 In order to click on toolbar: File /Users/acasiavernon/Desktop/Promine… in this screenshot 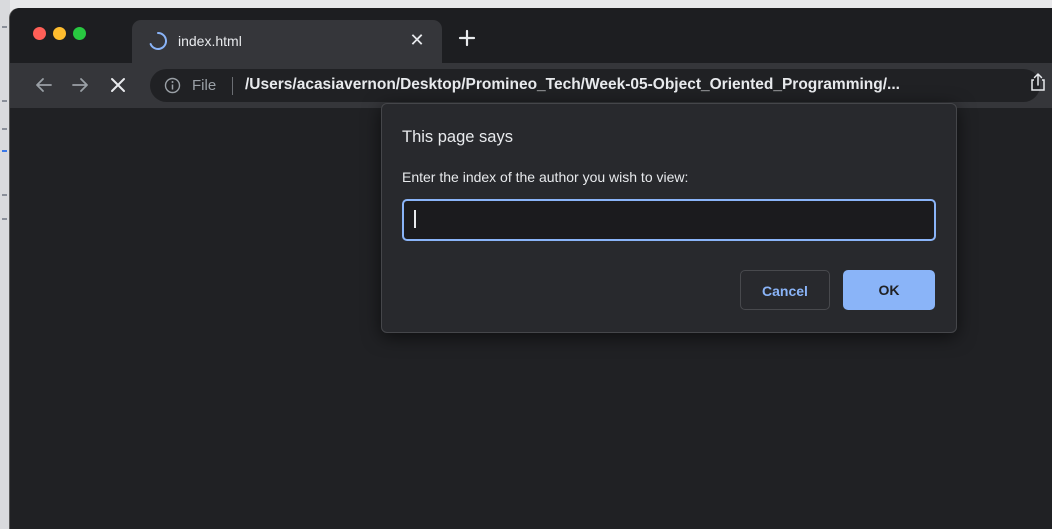, I will do `click(531, 85)`.